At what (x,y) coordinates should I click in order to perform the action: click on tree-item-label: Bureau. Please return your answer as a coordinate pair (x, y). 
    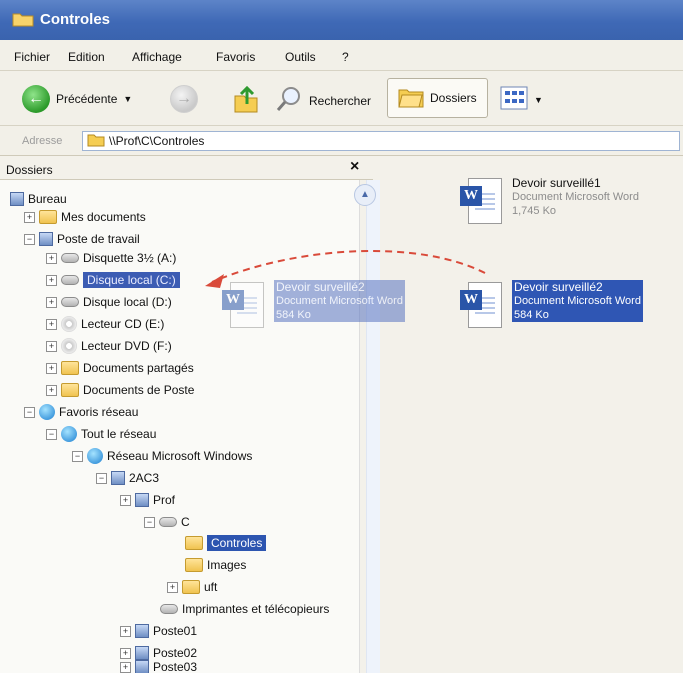
    Looking at the image, I should click on (47, 199).